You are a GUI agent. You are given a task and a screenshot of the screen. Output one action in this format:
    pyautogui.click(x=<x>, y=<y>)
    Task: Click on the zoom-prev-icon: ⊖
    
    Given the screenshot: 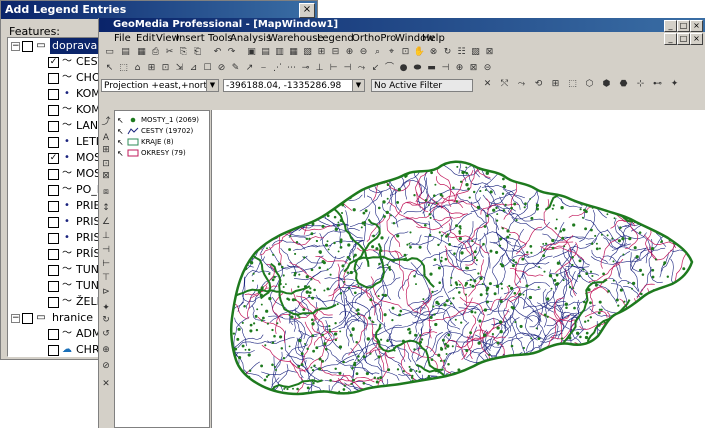 What is the action you would take?
    pyautogui.click(x=363, y=52)
    